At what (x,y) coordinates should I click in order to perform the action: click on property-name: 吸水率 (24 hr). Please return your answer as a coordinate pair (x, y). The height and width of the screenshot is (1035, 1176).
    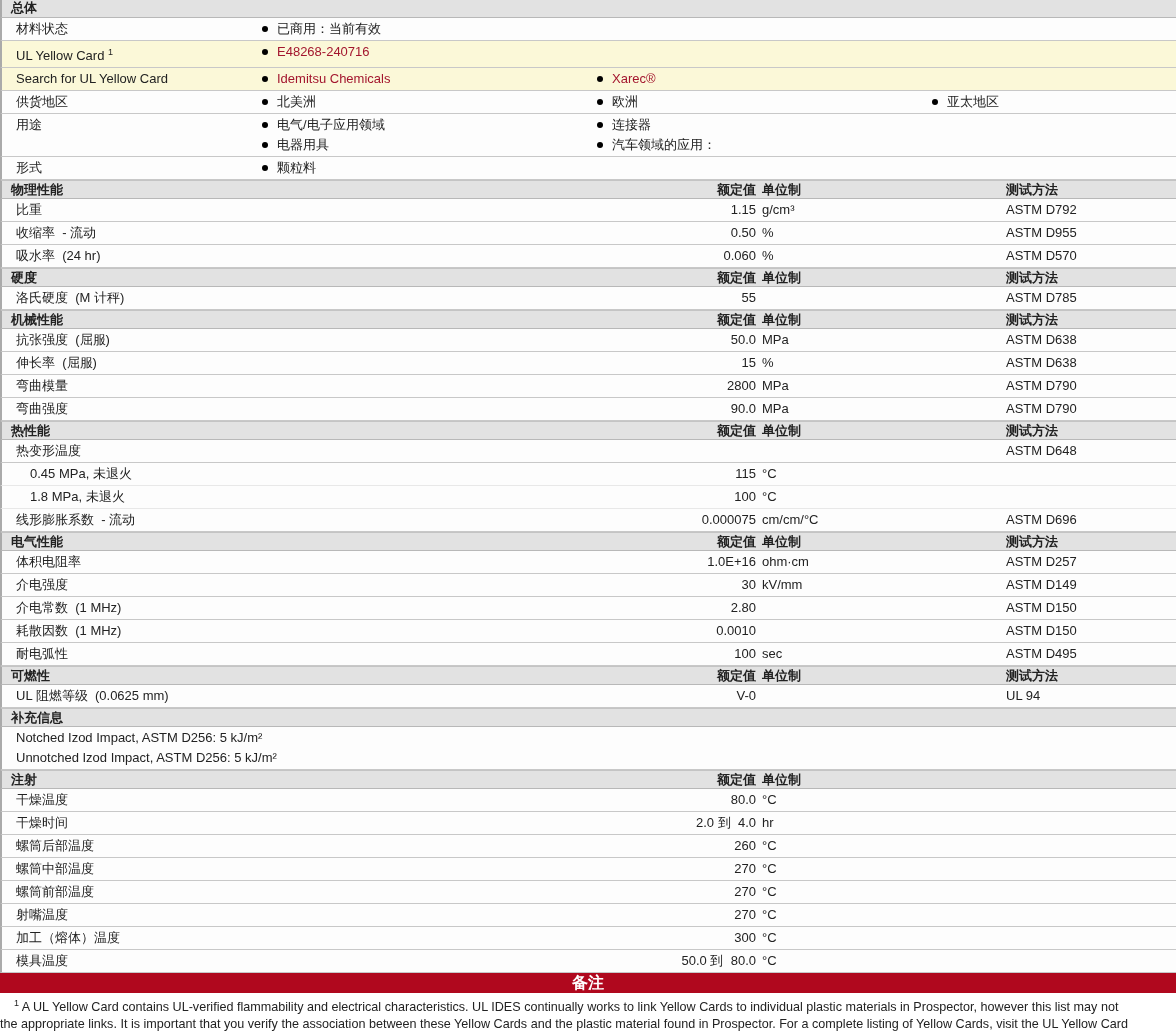
    Looking at the image, I should click on (58, 256).